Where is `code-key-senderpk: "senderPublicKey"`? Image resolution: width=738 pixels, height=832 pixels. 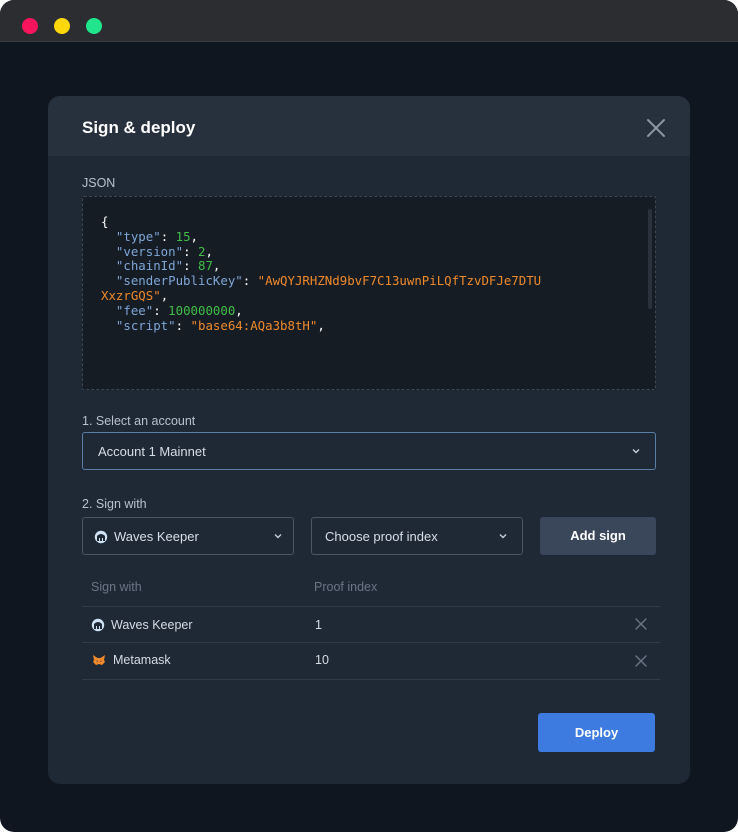
code-key-senderpk: "senderPublicKey" is located at coordinates (179, 281).